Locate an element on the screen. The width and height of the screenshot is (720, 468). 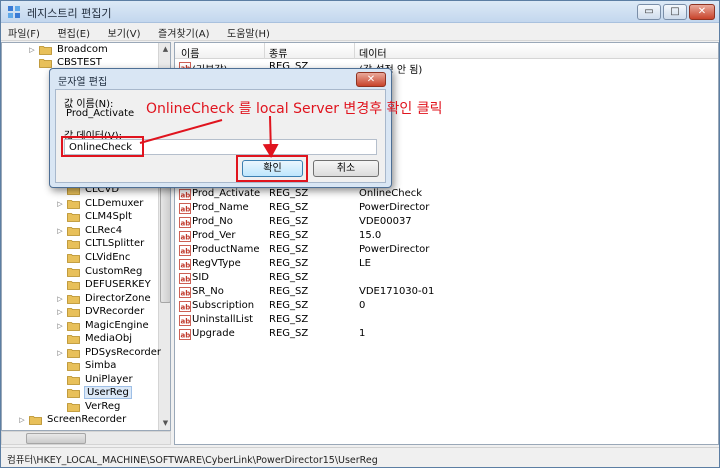
tree-item-label: CBSTEST is located at coordinates (79, 63).